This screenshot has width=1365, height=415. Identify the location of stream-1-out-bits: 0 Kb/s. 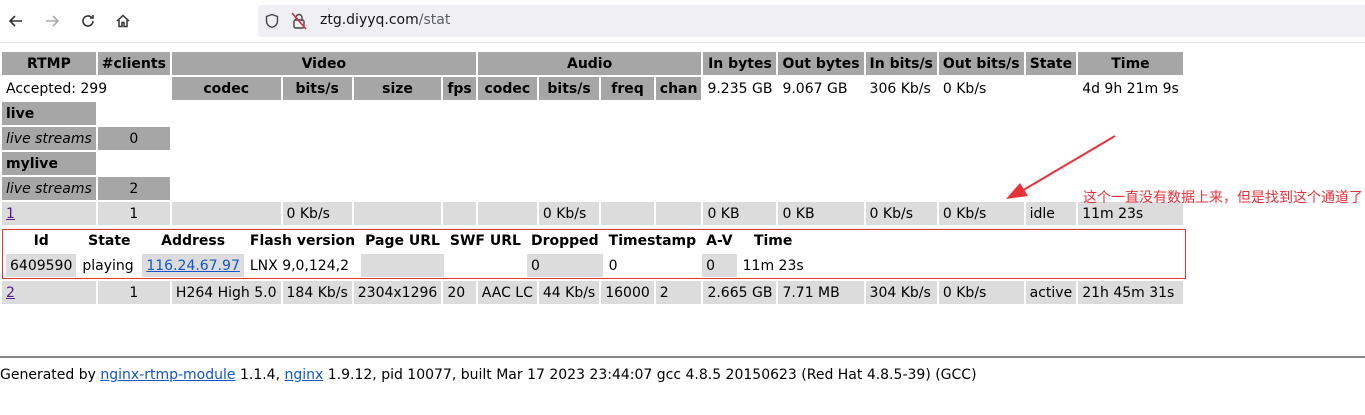
(981, 213).